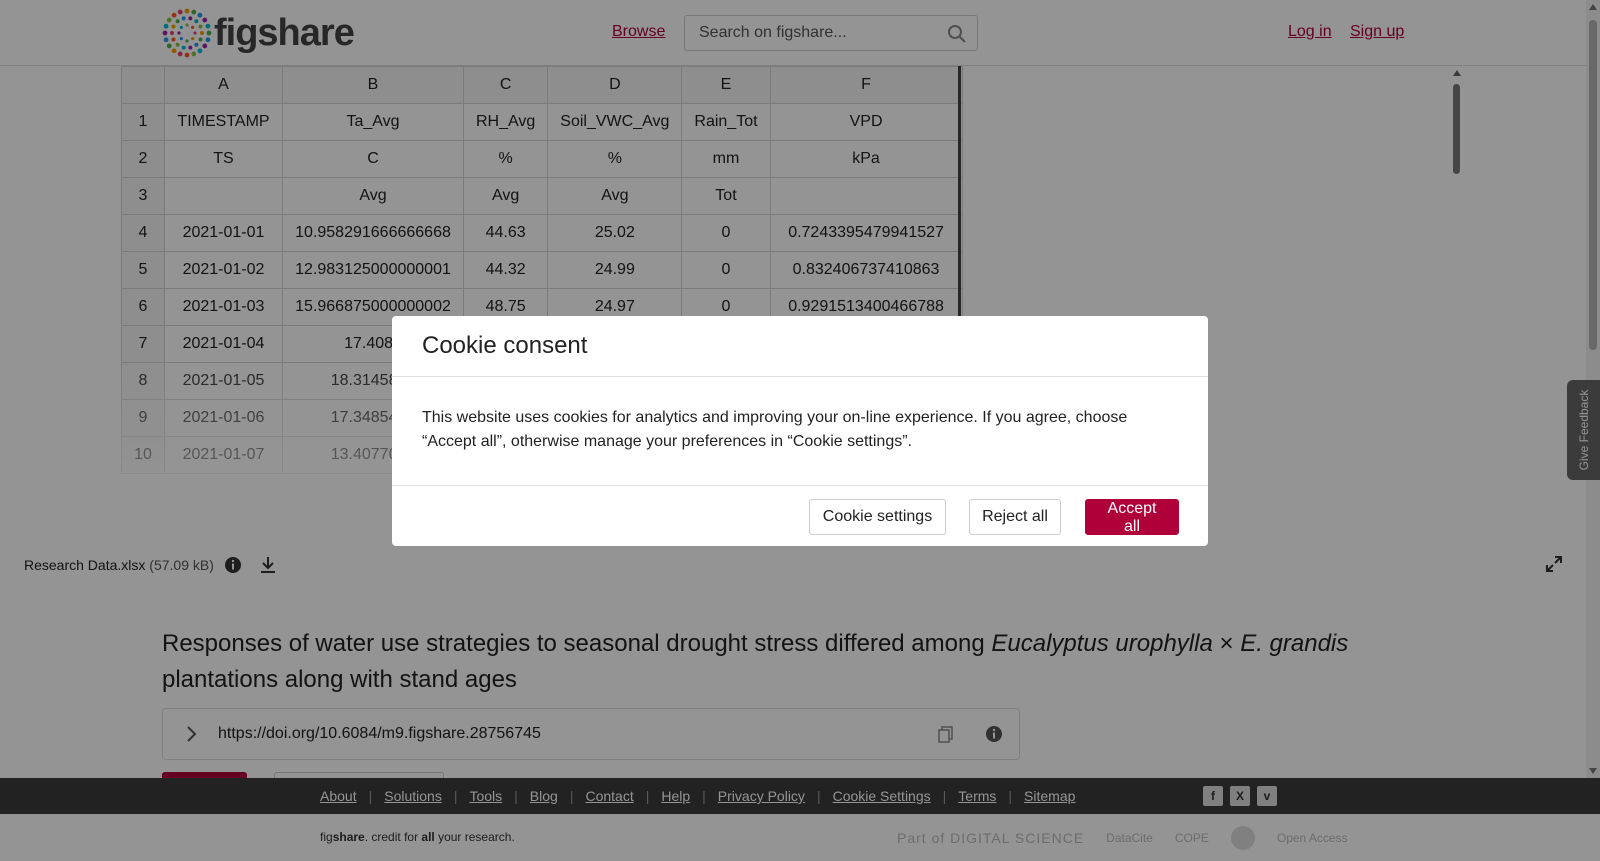 The width and height of the screenshot is (1600, 861). I want to click on accept-all-button: Accept all, so click(1132, 517).